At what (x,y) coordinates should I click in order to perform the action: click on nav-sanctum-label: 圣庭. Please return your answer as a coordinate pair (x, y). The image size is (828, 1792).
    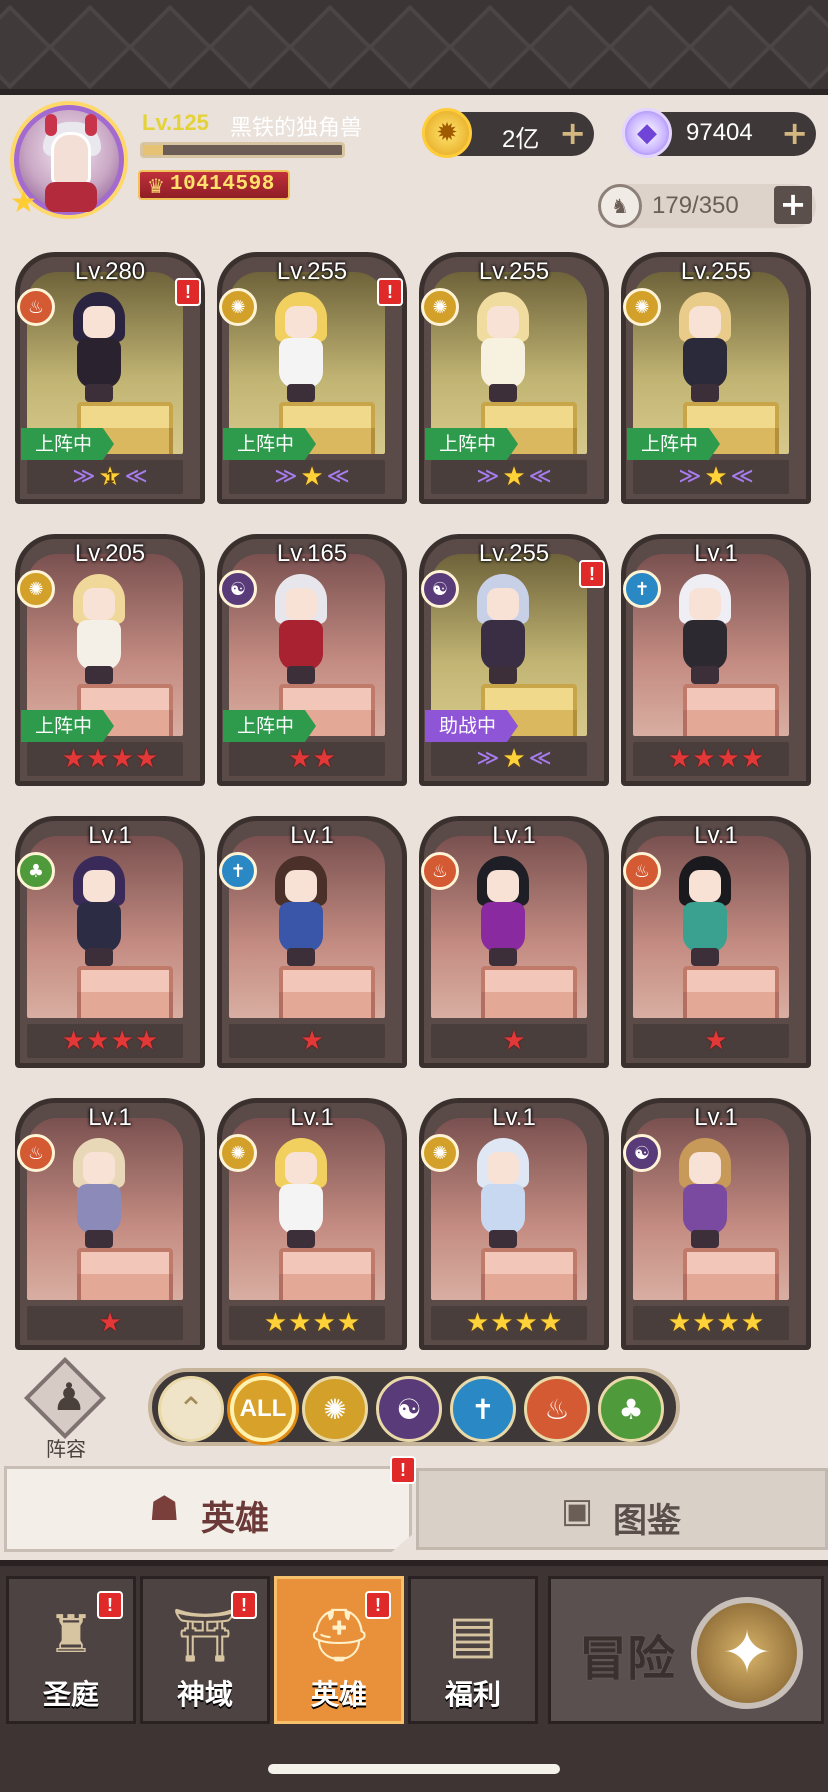
    Looking at the image, I should click on (70, 1694).